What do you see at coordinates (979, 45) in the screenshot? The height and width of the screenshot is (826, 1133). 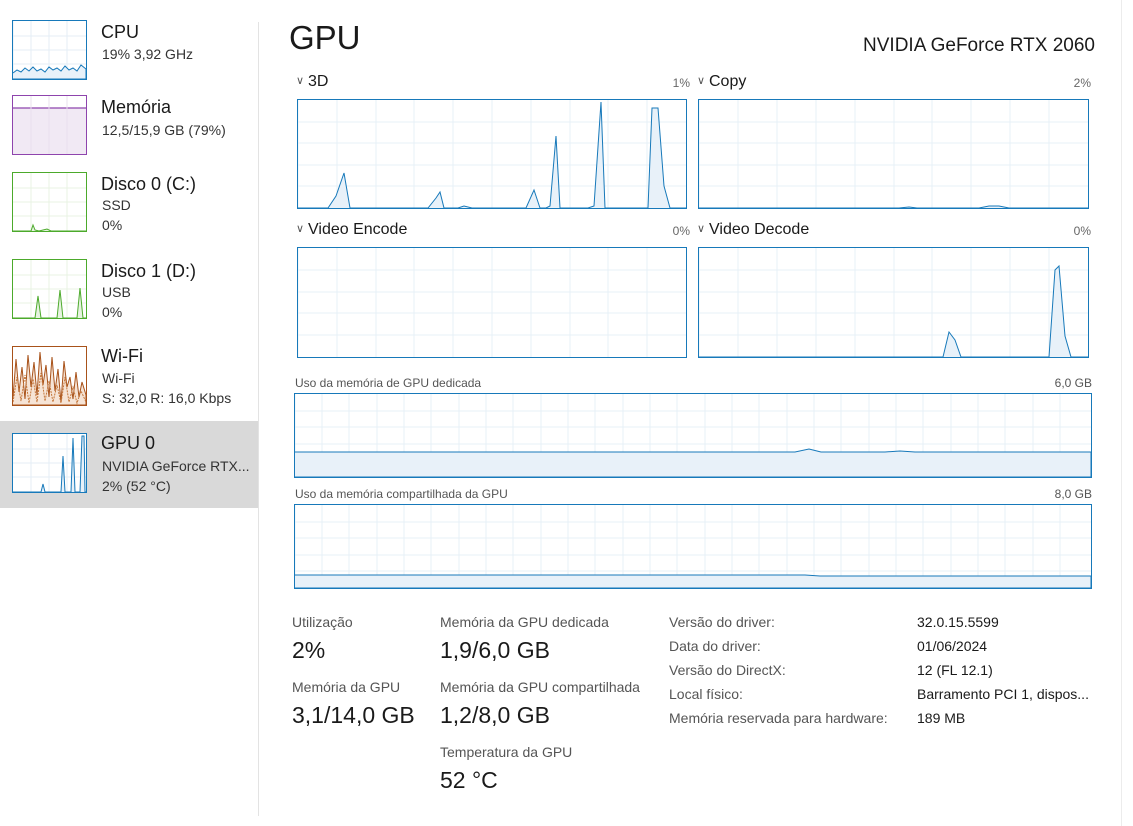 I see `gpu-model-name: NVIDIA GeForce RTX 2060` at bounding box center [979, 45].